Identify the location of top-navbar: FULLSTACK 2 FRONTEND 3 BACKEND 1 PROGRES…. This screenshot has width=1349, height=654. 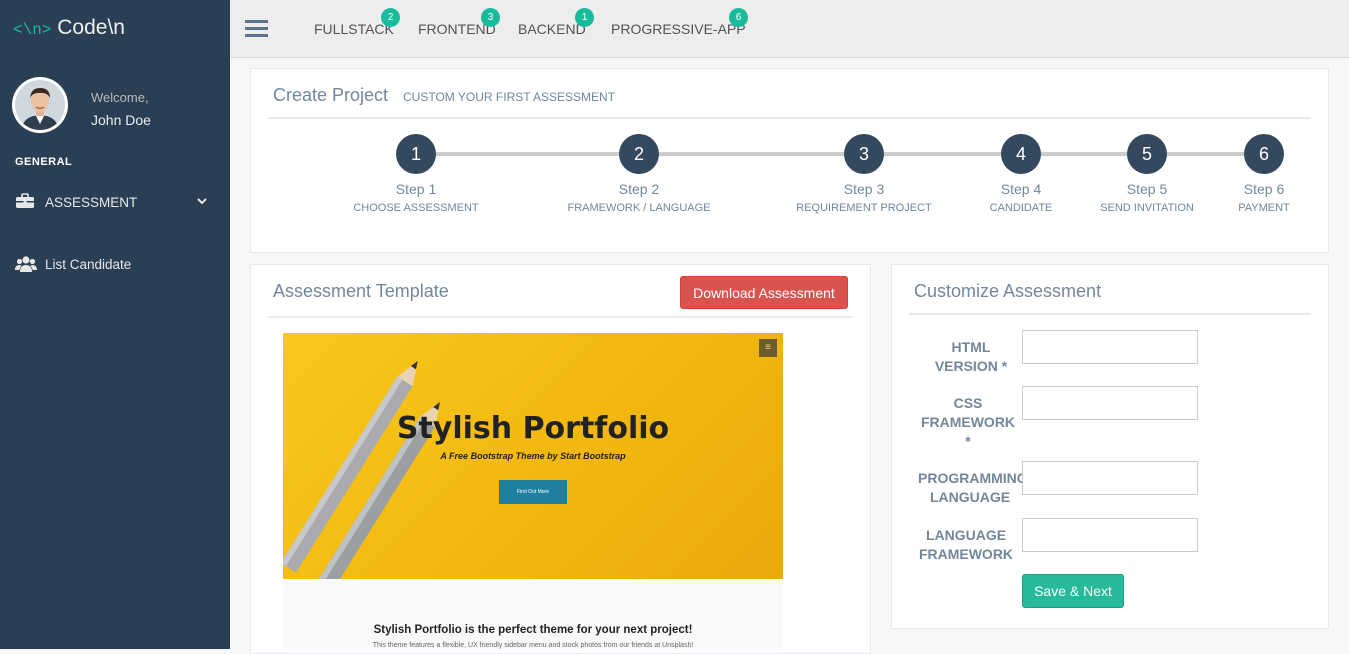
(789, 29).